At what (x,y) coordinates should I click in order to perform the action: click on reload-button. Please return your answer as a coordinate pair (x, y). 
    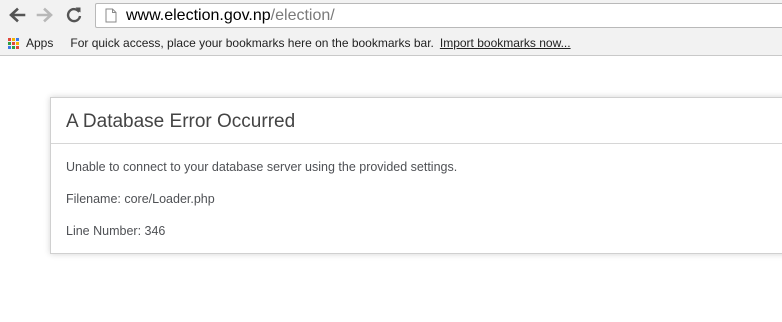
    Looking at the image, I should click on (74, 15).